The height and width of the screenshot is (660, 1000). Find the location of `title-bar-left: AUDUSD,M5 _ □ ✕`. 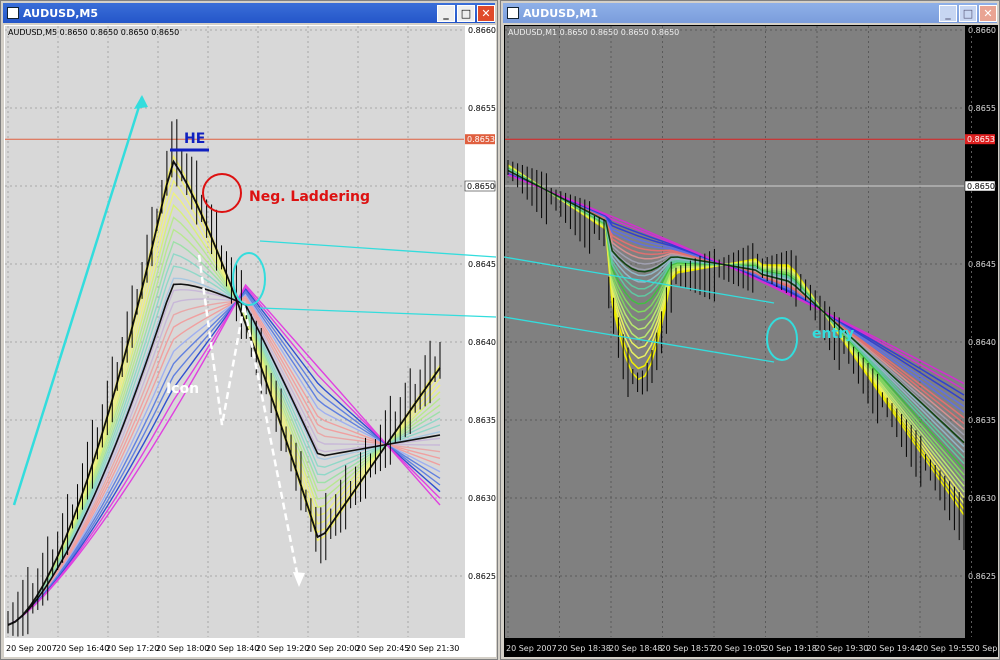

title-bar-left: AUDUSD,M5 _ □ ✕ is located at coordinates (249, 13).